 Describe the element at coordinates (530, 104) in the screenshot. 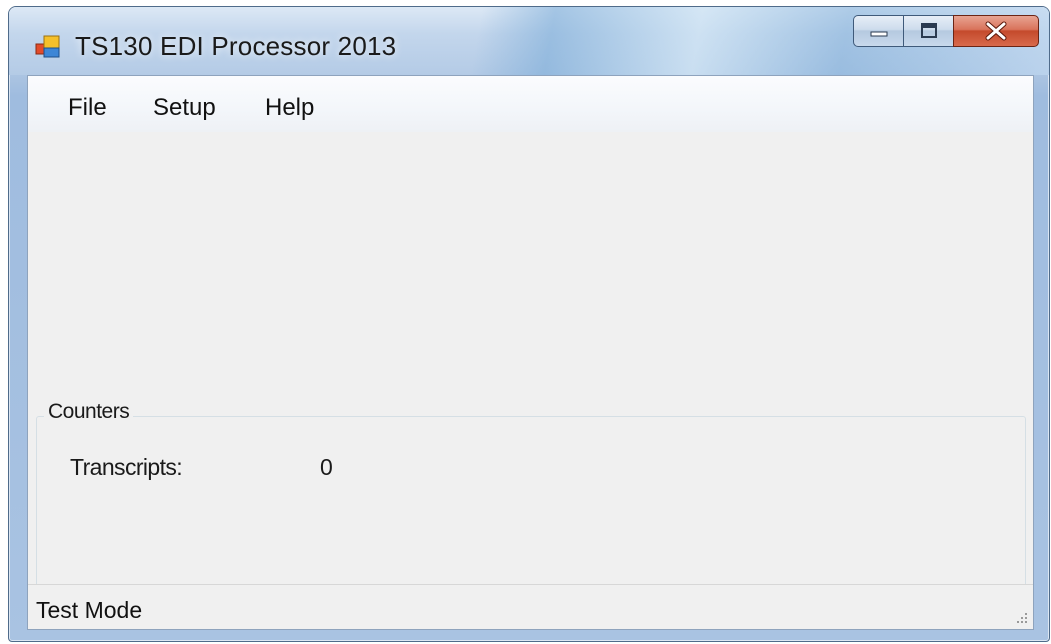

I see `menu-bar: File Setup Help` at that location.